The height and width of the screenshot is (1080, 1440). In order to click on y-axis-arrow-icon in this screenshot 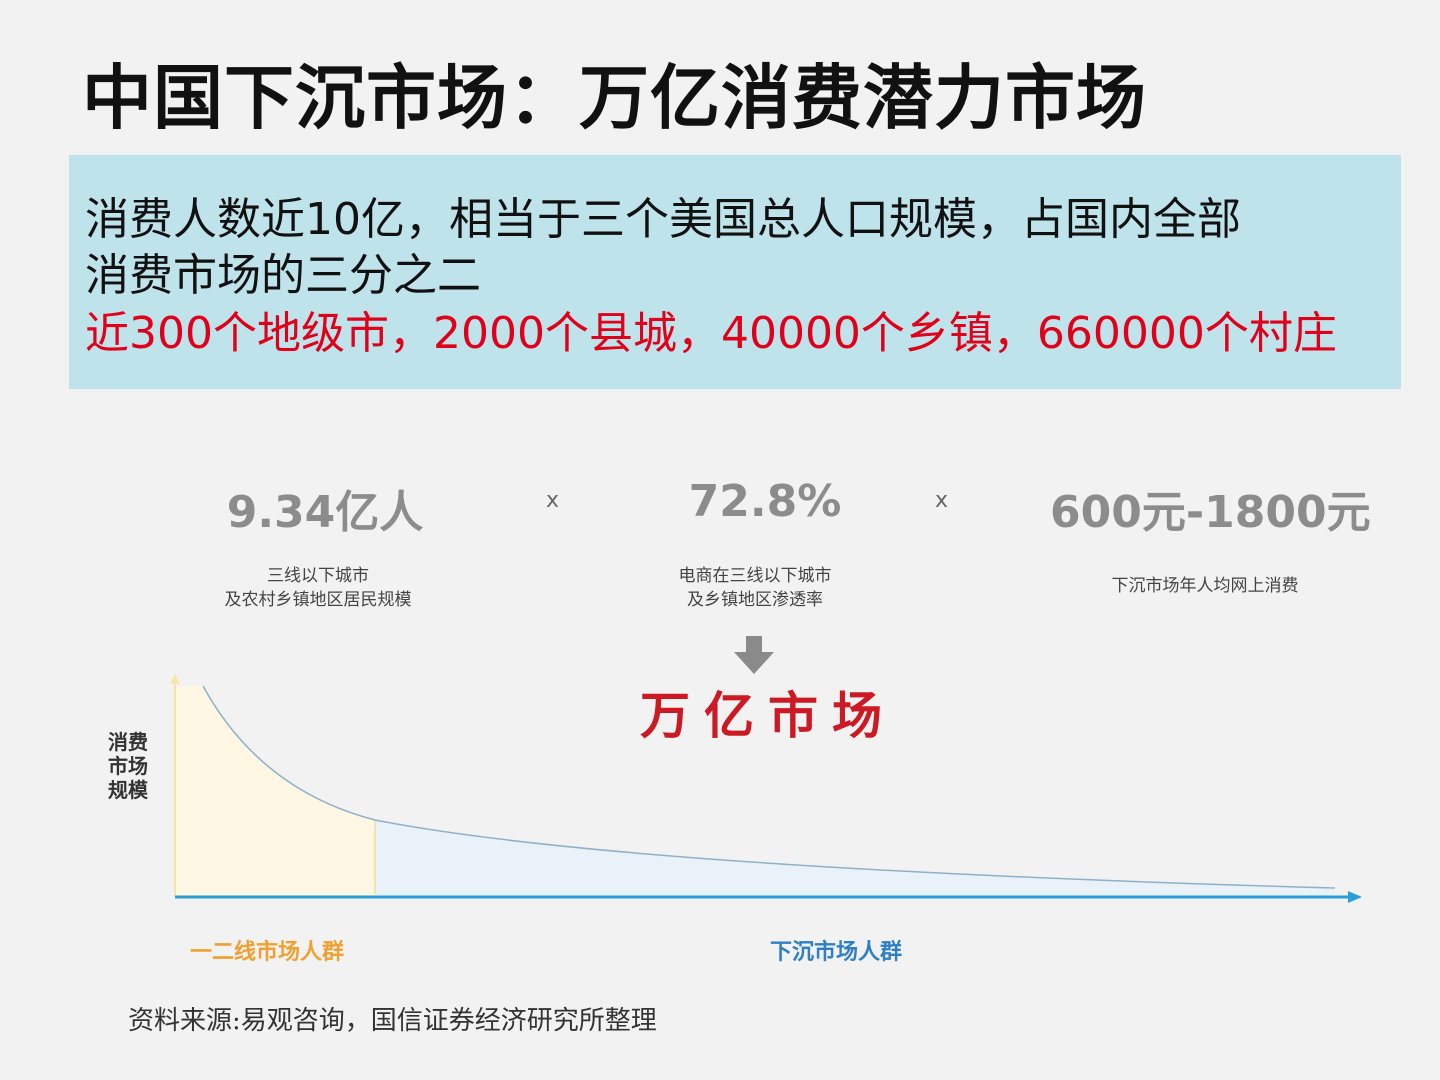, I will do `click(175, 679)`.